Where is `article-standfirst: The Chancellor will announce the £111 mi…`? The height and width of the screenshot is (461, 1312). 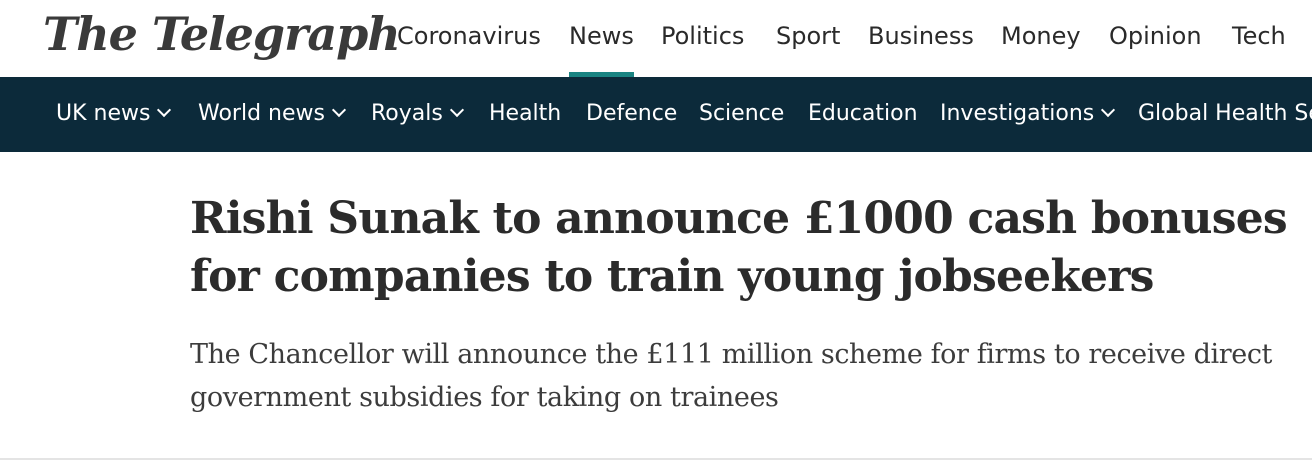 article-standfirst: The Chancellor will announce the £111 mi… is located at coordinates (731, 376).